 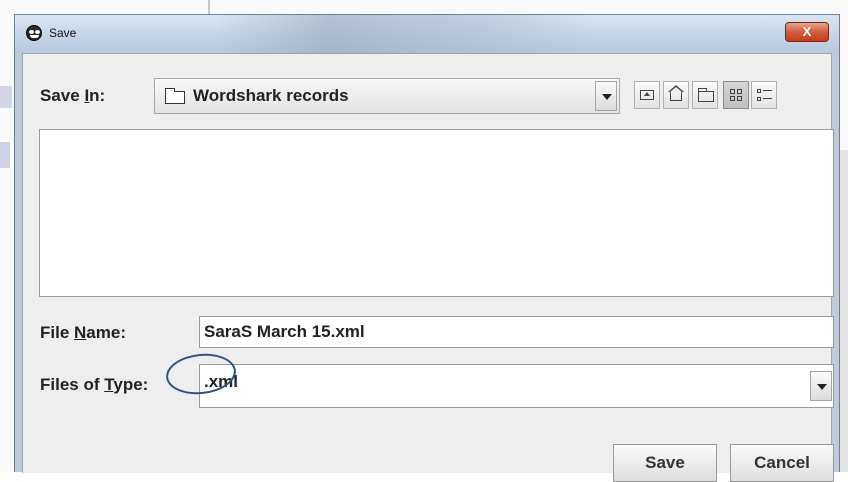 What do you see at coordinates (516, 332) in the screenshot?
I see `file-name-input: SaraS March 15.xml` at bounding box center [516, 332].